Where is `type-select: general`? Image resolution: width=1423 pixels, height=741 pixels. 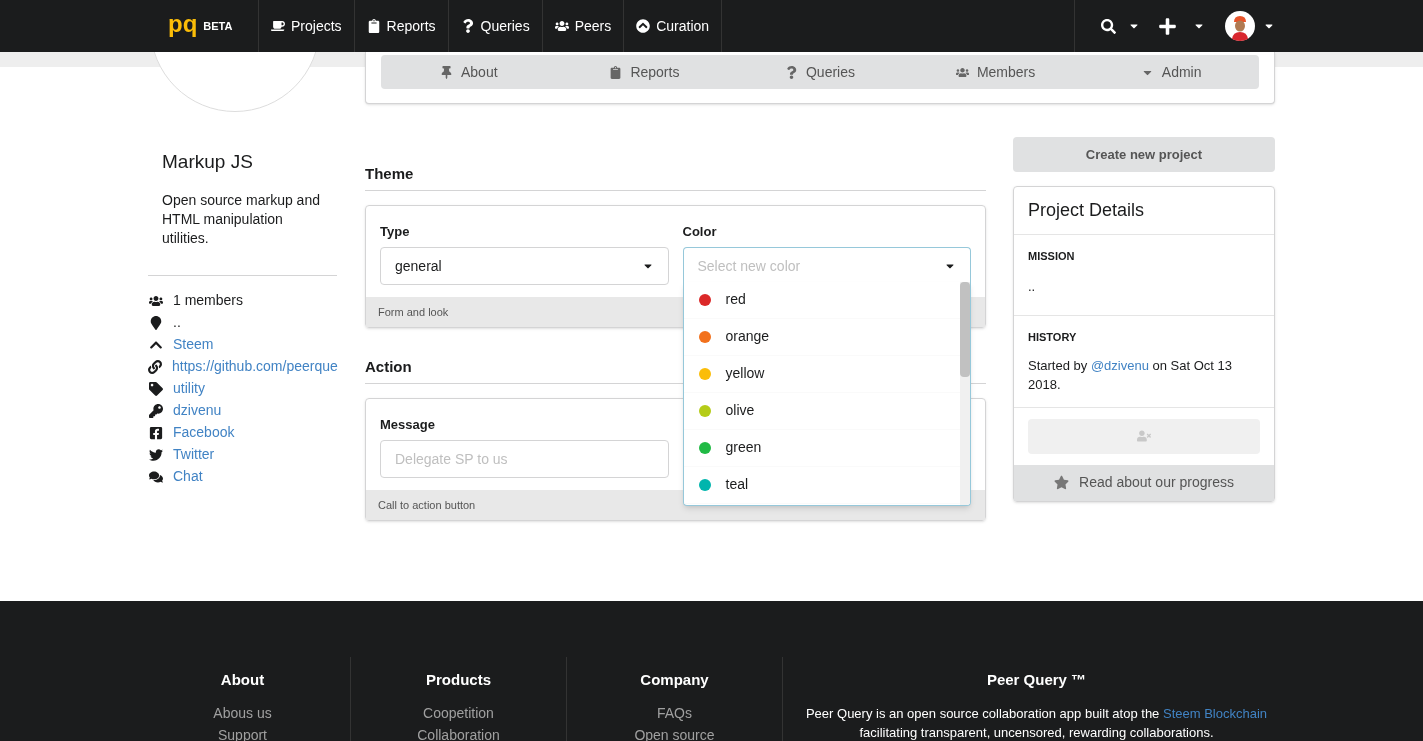 type-select: general is located at coordinates (524, 266).